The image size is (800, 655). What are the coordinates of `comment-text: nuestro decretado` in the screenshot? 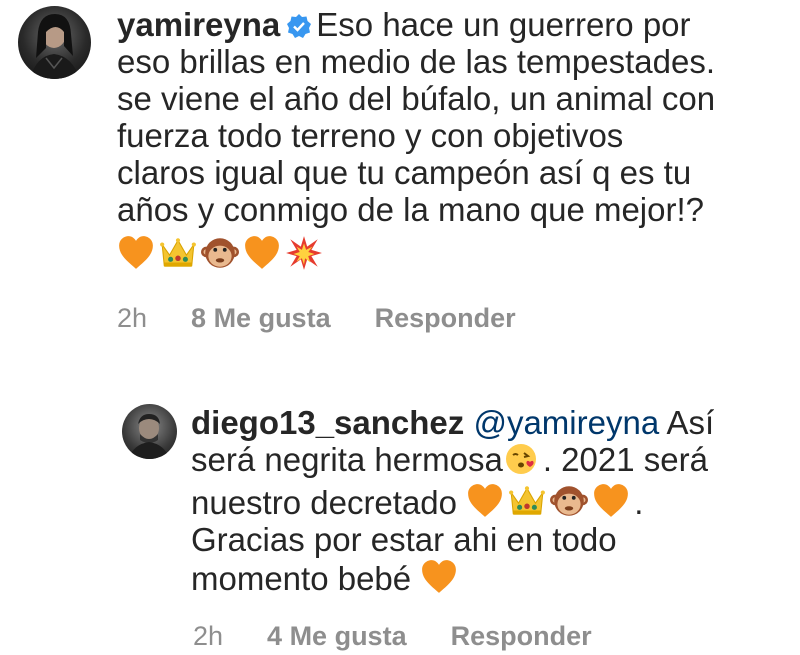 It's located at (324, 502).